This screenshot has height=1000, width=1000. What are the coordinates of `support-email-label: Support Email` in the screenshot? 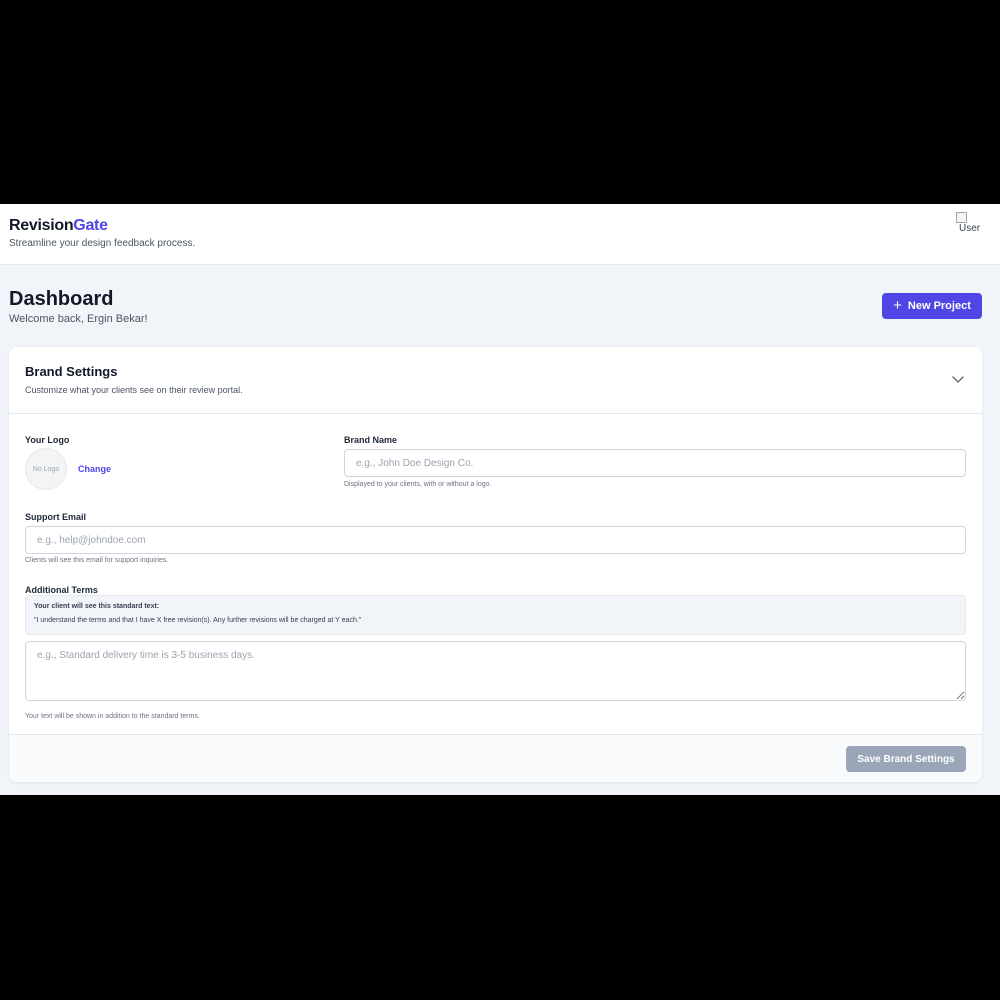 It's located at (56, 517).